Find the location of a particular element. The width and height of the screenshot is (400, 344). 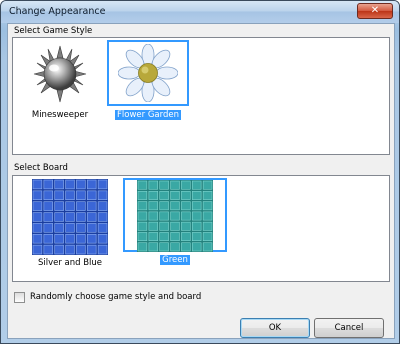

game-style-minesweeper: Minesweeper is located at coordinates (60, 84).